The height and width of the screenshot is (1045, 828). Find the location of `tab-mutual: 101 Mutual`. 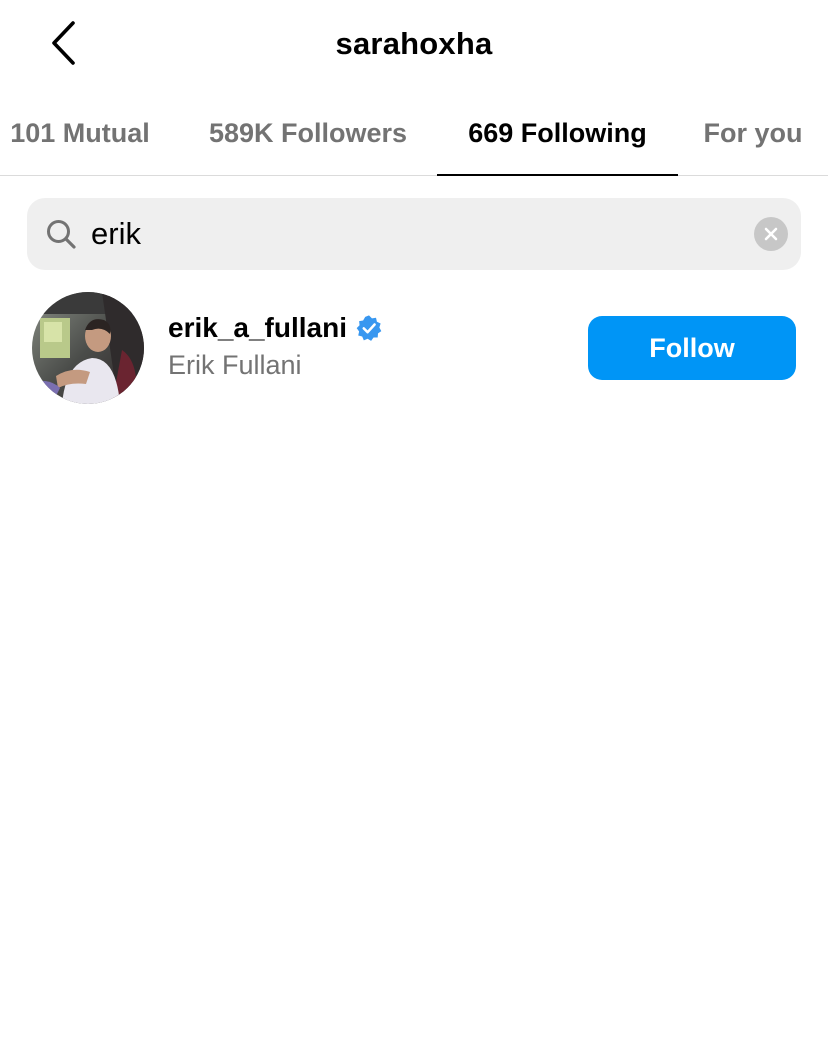

tab-mutual: 101 Mutual is located at coordinates (85, 133).